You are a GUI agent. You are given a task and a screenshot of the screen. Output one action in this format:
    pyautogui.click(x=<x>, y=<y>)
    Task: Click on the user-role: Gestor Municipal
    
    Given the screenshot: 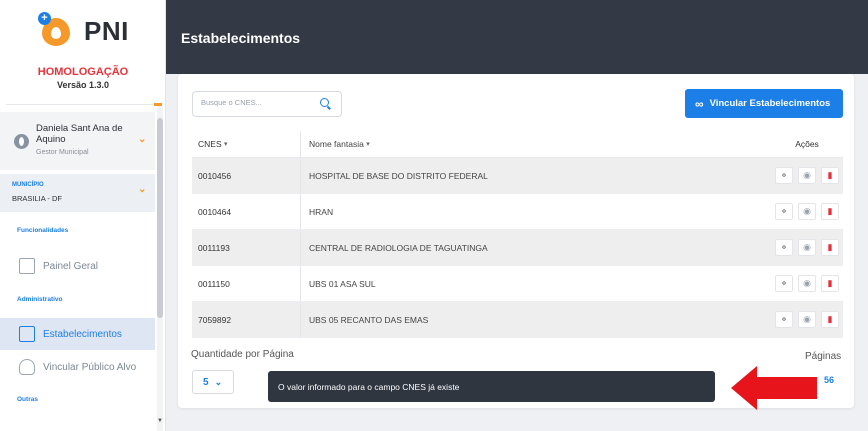 What is the action you would take?
    pyautogui.click(x=62, y=152)
    